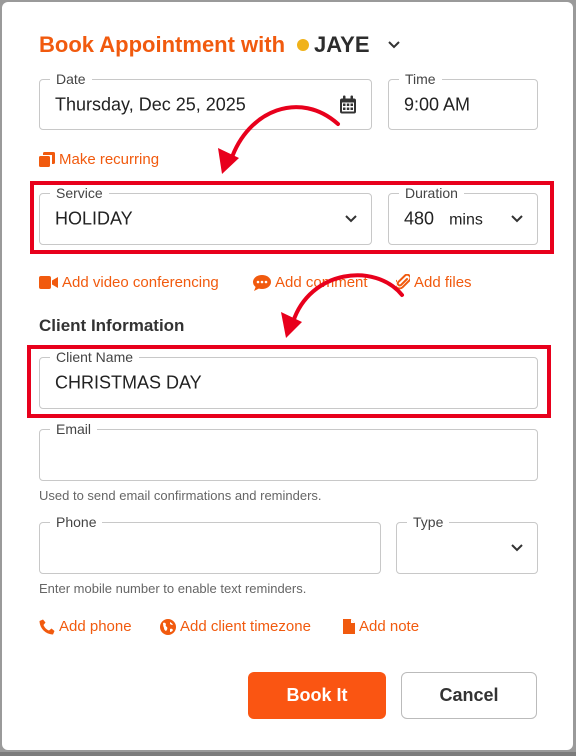 The height and width of the screenshot is (756, 576). What do you see at coordinates (168, 626) in the screenshot?
I see `globe-icon` at bounding box center [168, 626].